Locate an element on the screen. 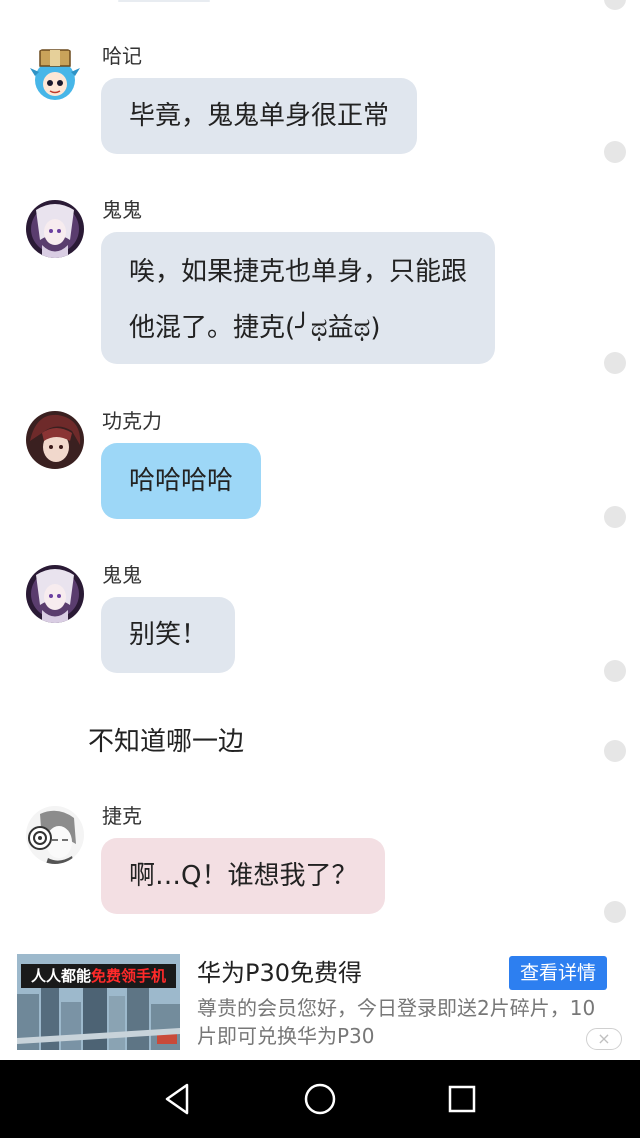 Image resolution: width=640 pixels, height=1138 pixels. message-bubble: 唉，如果捷克也单身，只能跟 他混了。捷克(╯ಥ益ಥ) is located at coordinates (298, 298).